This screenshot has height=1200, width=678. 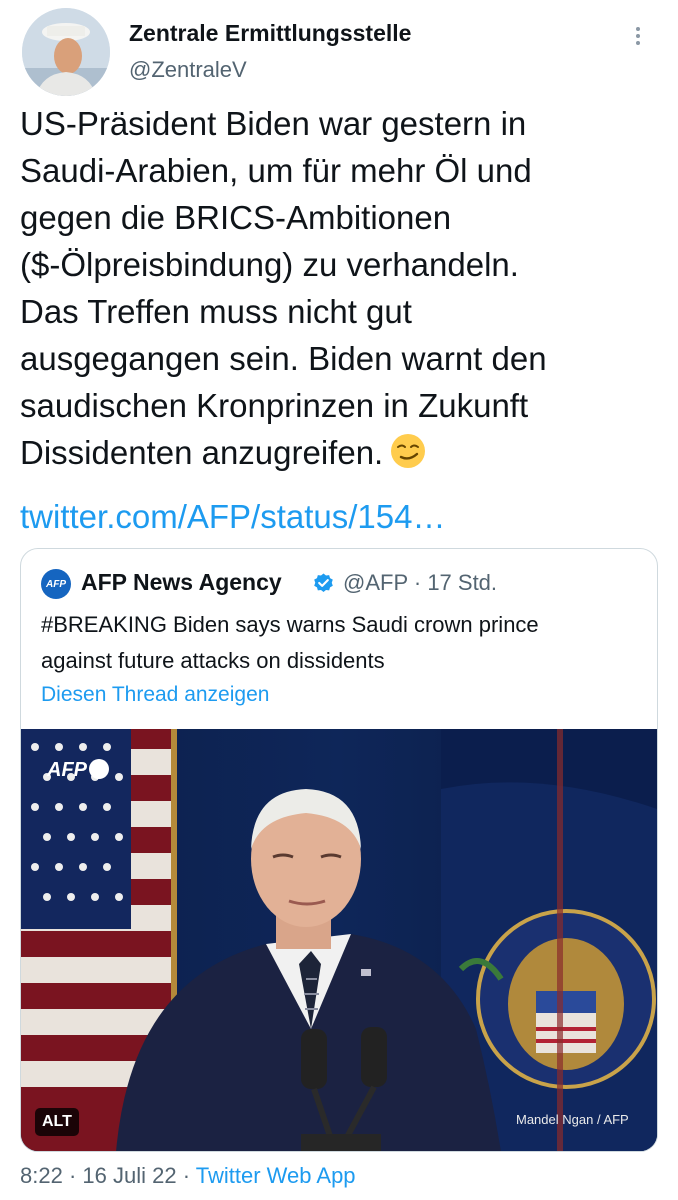 I want to click on verified-badge-icon, so click(x=323, y=583).